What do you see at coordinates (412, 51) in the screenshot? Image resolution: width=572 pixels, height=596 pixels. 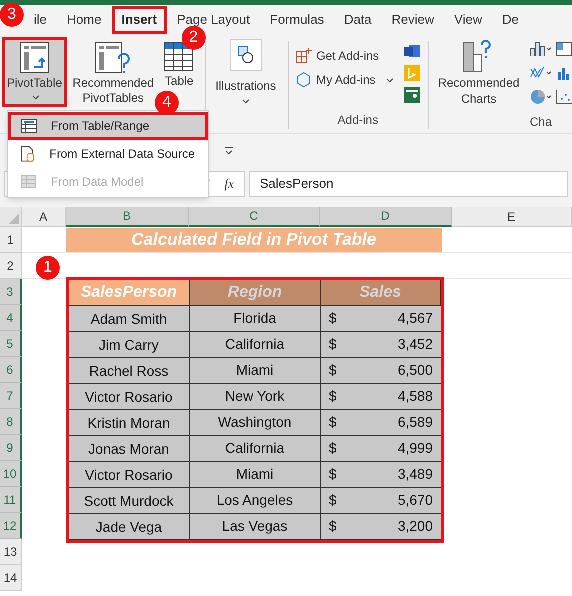 I see `visio-icon` at bounding box center [412, 51].